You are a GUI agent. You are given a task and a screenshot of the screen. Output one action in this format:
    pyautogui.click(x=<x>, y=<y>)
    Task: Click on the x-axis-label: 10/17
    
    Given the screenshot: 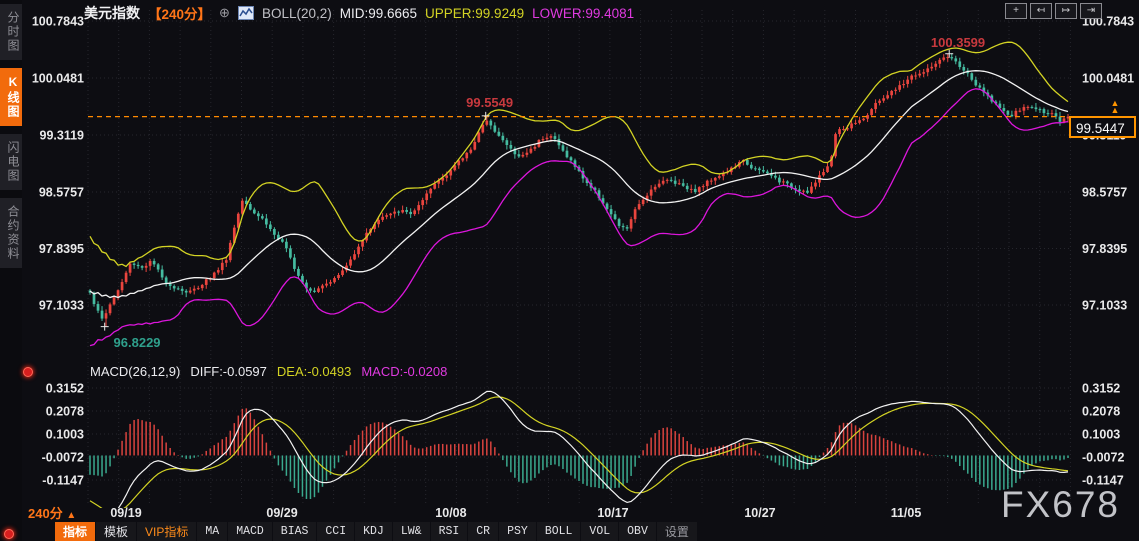 What is the action you would take?
    pyautogui.click(x=612, y=513)
    